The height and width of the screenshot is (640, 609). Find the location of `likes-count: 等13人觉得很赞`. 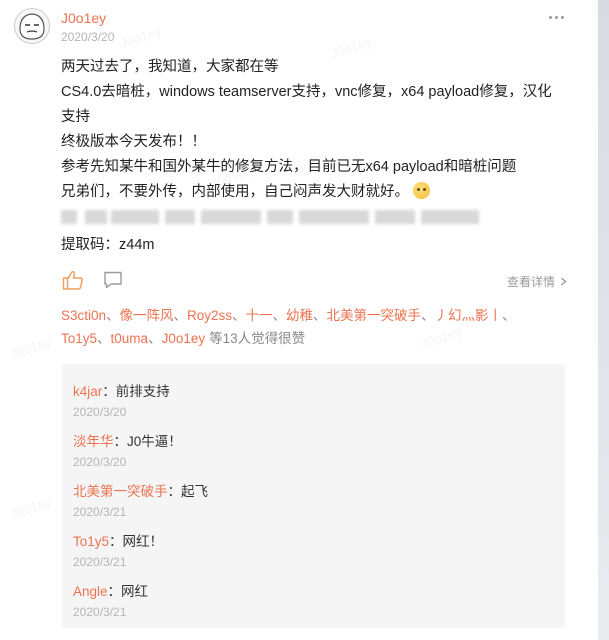

likes-count: 等13人觉得很赞 is located at coordinates (257, 338).